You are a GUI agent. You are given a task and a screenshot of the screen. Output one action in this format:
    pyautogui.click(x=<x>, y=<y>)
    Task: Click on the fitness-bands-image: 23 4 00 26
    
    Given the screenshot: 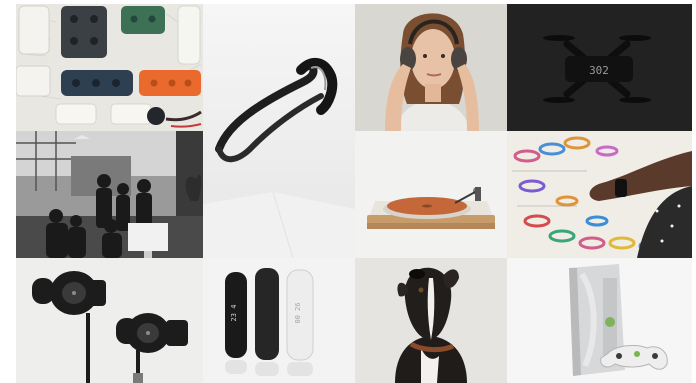 What is the action you would take?
    pyautogui.click(x=279, y=320)
    